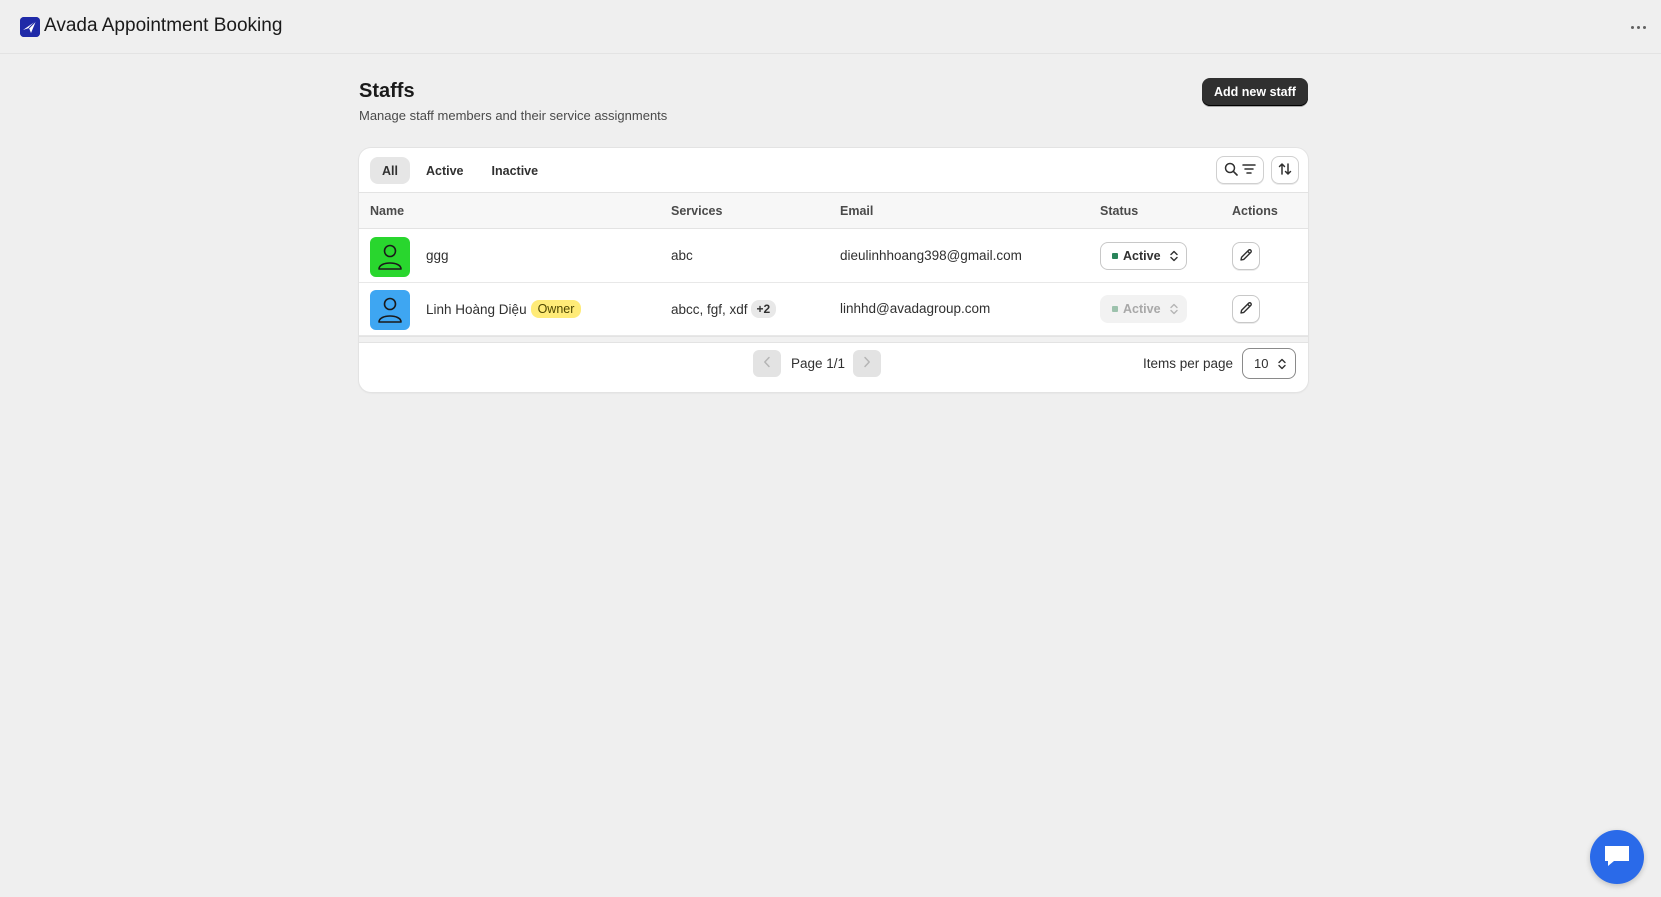  What do you see at coordinates (1638, 27) in the screenshot?
I see `more-options-icon` at bounding box center [1638, 27].